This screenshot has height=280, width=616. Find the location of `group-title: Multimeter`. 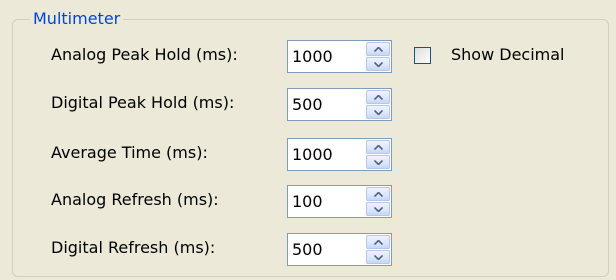

group-title: Multimeter is located at coordinates (77, 18).